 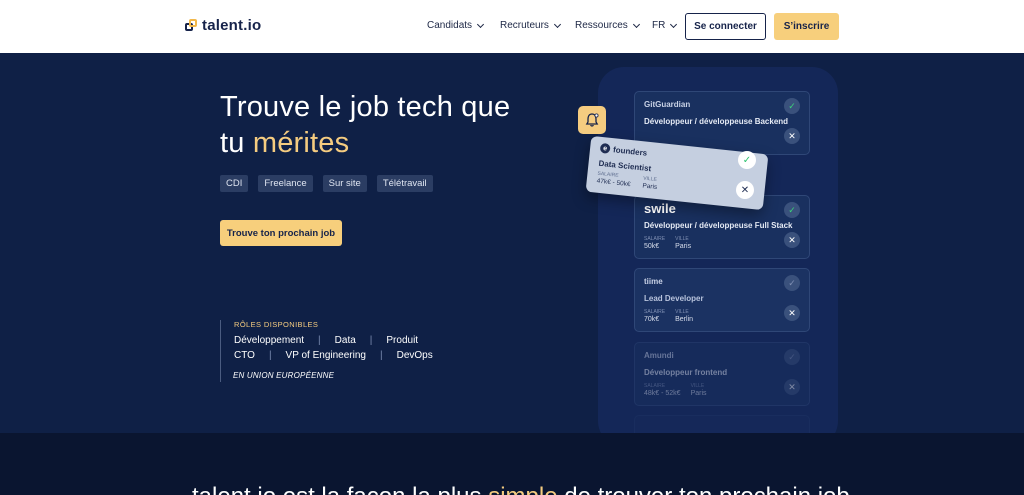 I want to click on role-item: CTO, so click(x=244, y=355).